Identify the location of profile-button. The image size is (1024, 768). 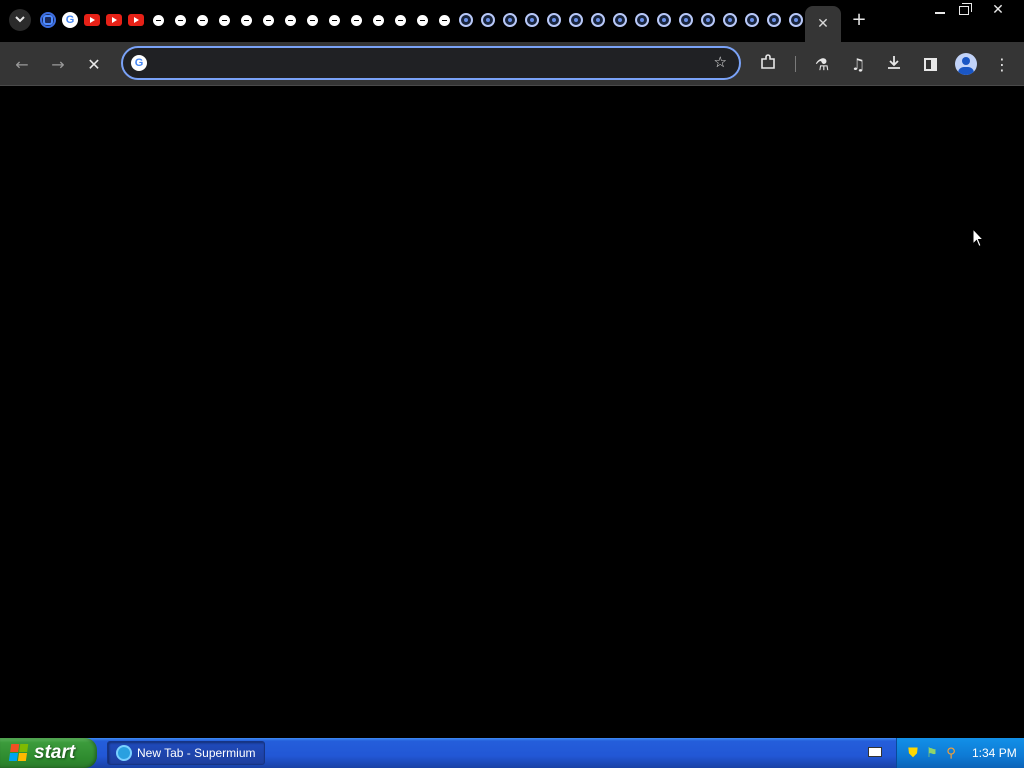
(966, 64).